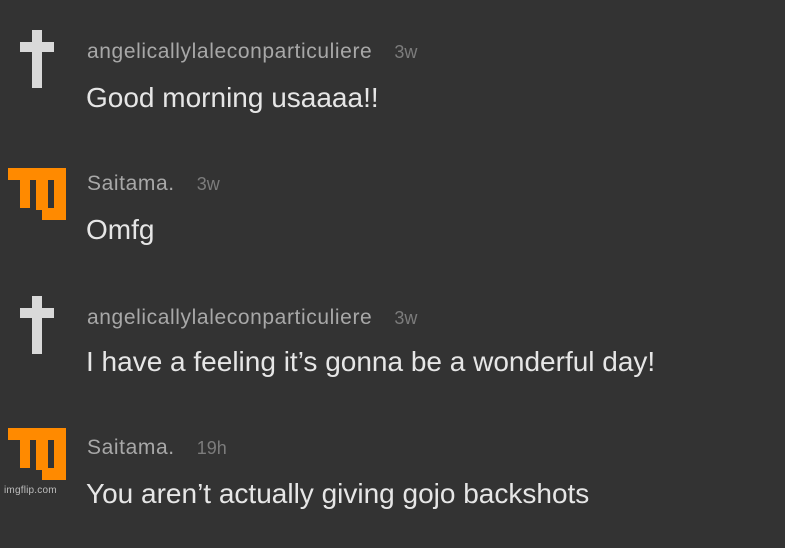 This screenshot has width=785, height=548. What do you see at coordinates (120, 229) in the screenshot?
I see `comment-text: Omfg` at bounding box center [120, 229].